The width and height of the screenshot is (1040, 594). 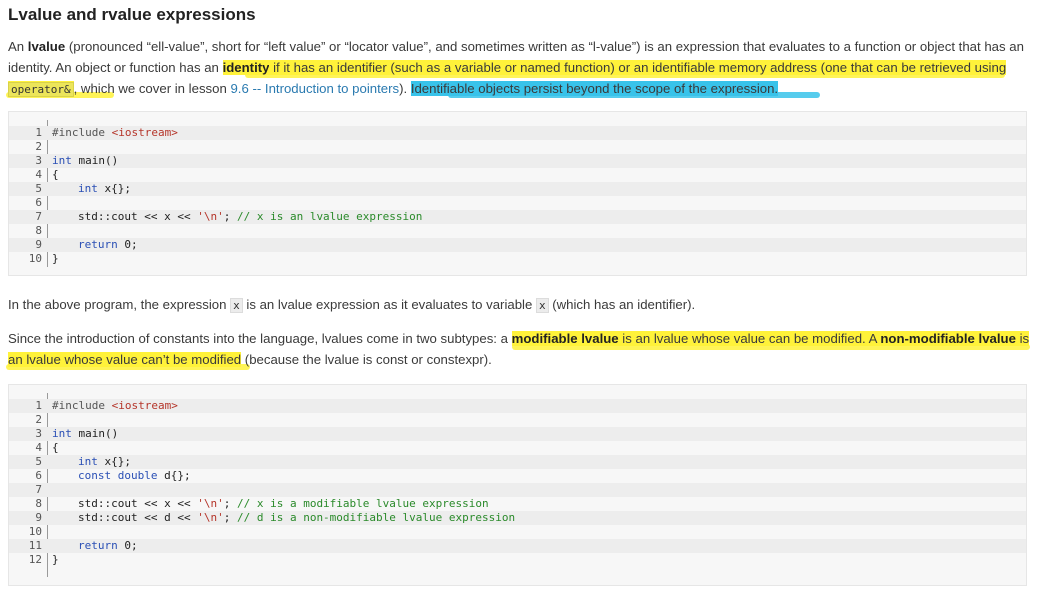 I want to click on term-identity: identity, so click(x=246, y=67).